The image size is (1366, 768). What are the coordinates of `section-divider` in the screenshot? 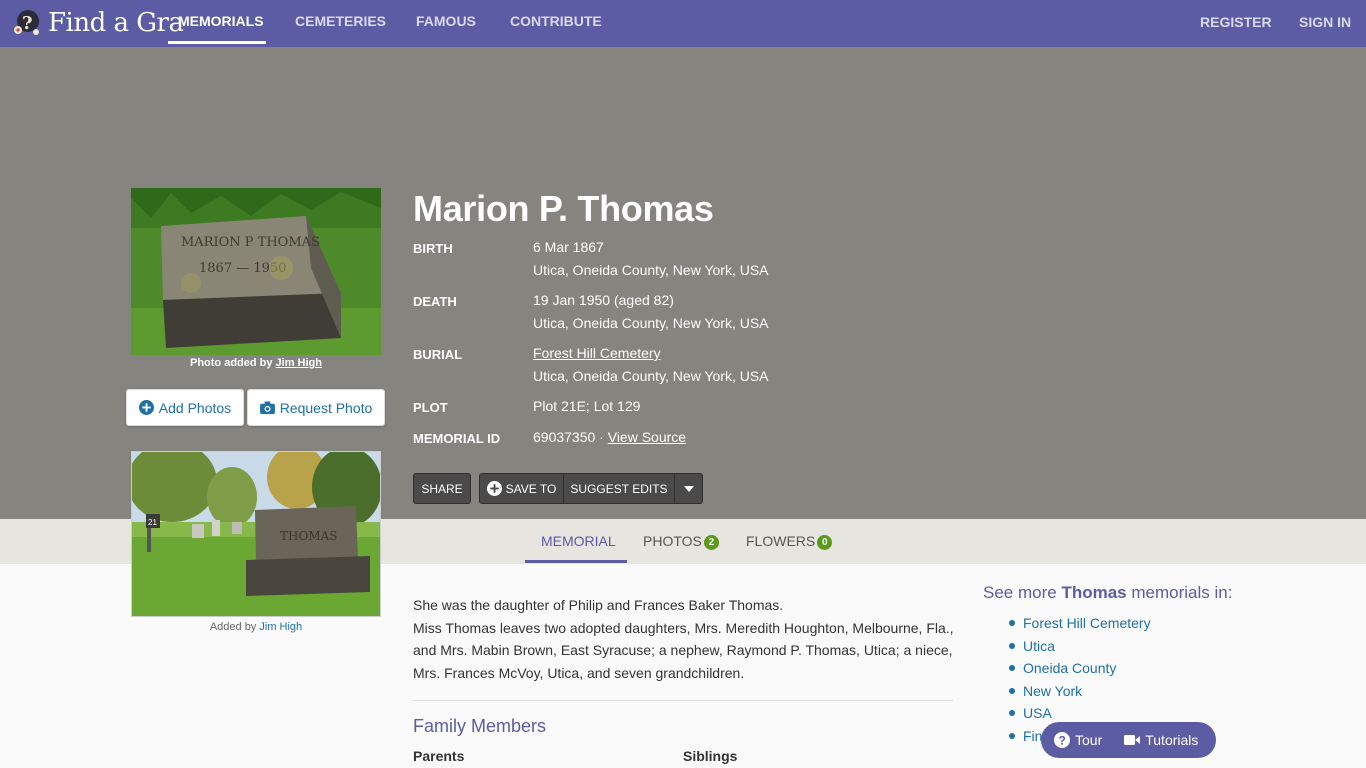 It's located at (683, 700).